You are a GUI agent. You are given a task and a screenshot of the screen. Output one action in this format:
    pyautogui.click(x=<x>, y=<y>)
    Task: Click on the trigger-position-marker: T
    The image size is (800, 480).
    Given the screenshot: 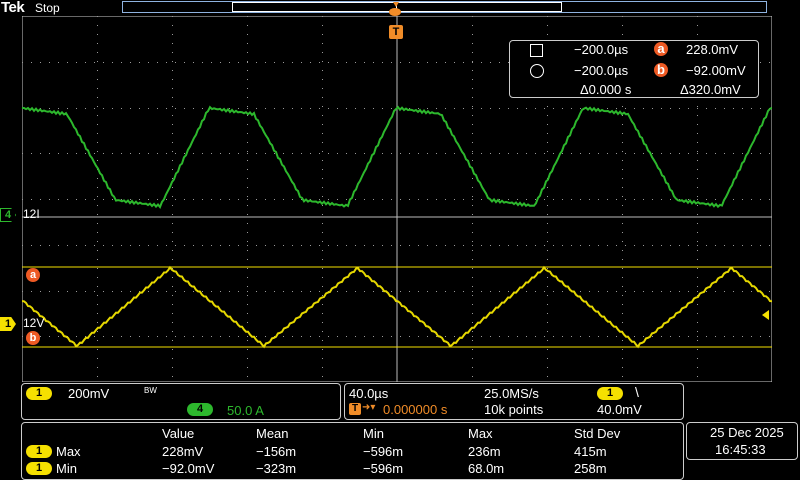 What is the action you would take?
    pyautogui.click(x=396, y=20)
    